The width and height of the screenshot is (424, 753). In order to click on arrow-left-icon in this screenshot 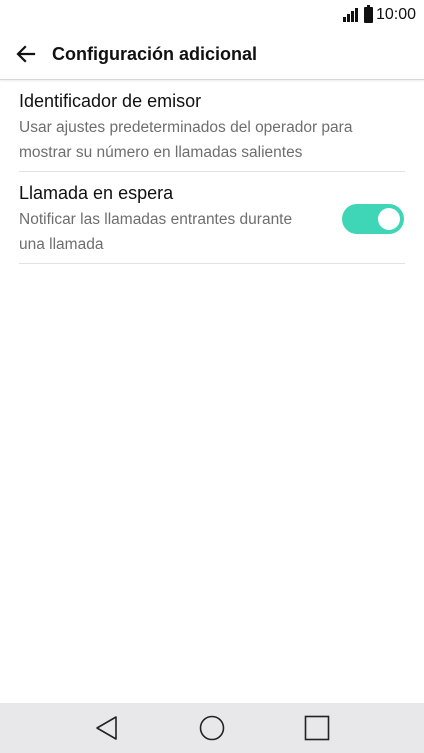, I will do `click(26, 54)`.